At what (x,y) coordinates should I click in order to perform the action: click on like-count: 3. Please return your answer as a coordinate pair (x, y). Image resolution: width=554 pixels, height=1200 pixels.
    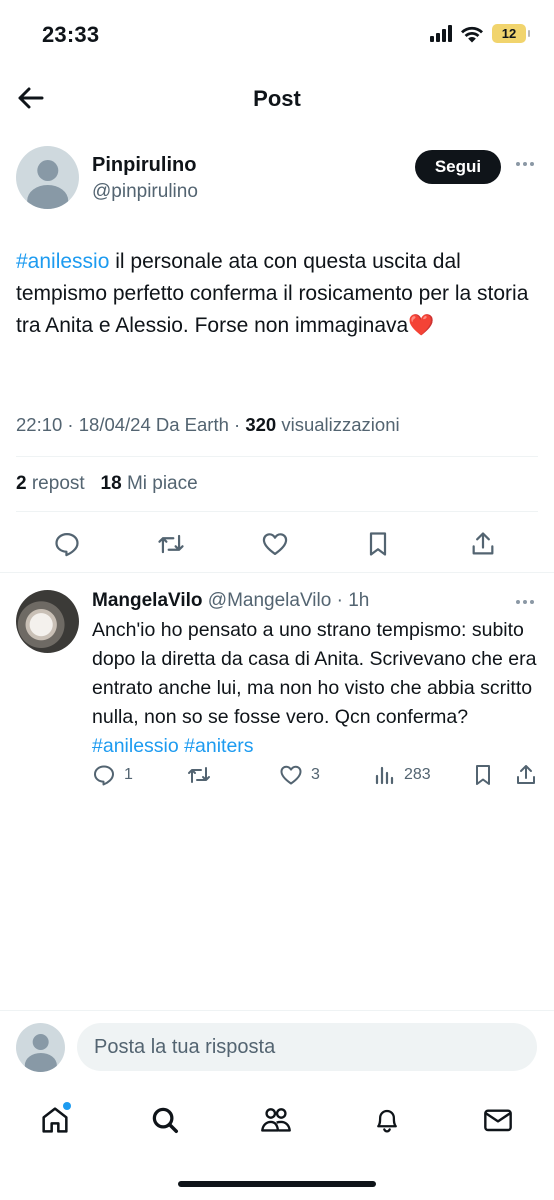
    Looking at the image, I should click on (315, 774).